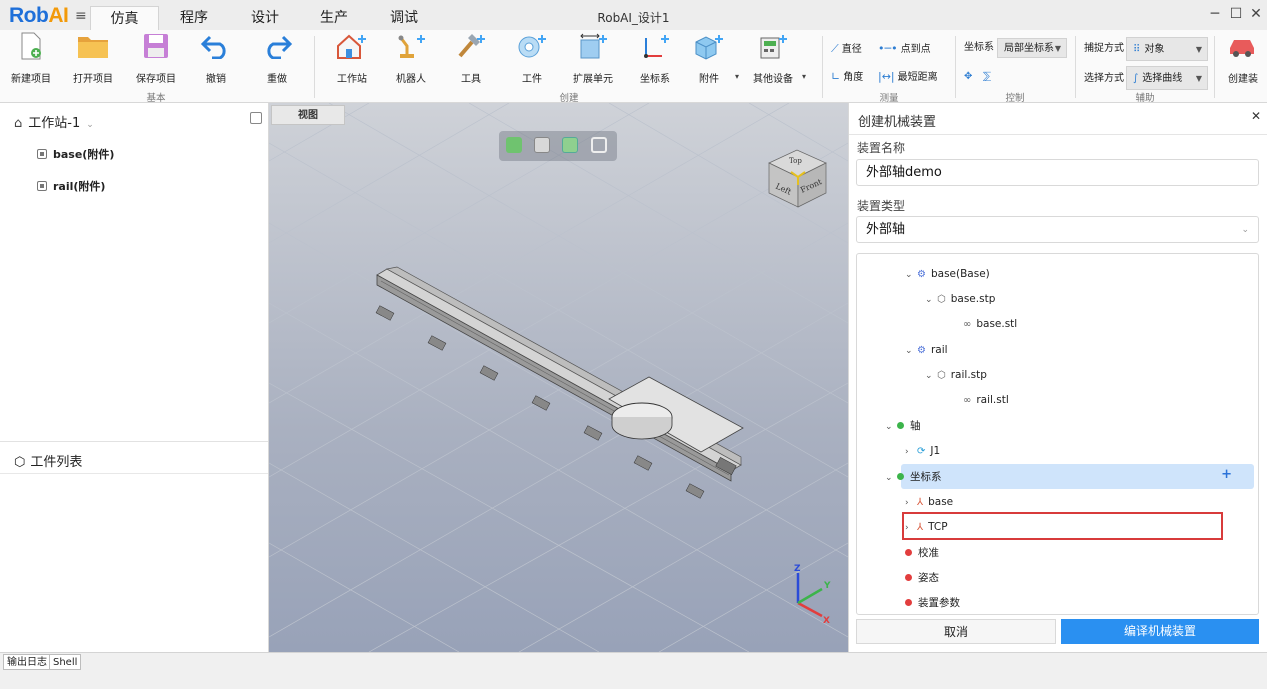  What do you see at coordinates (922, 578) in the screenshot?
I see `tree-node-pose: 姿态` at bounding box center [922, 578].